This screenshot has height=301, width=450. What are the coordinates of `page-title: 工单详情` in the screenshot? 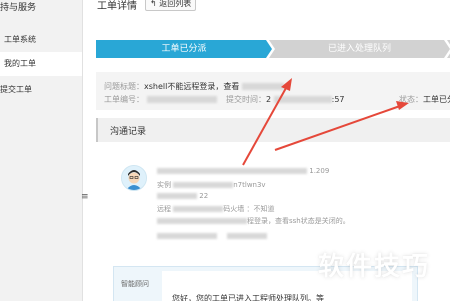 It's located at (117, 6).